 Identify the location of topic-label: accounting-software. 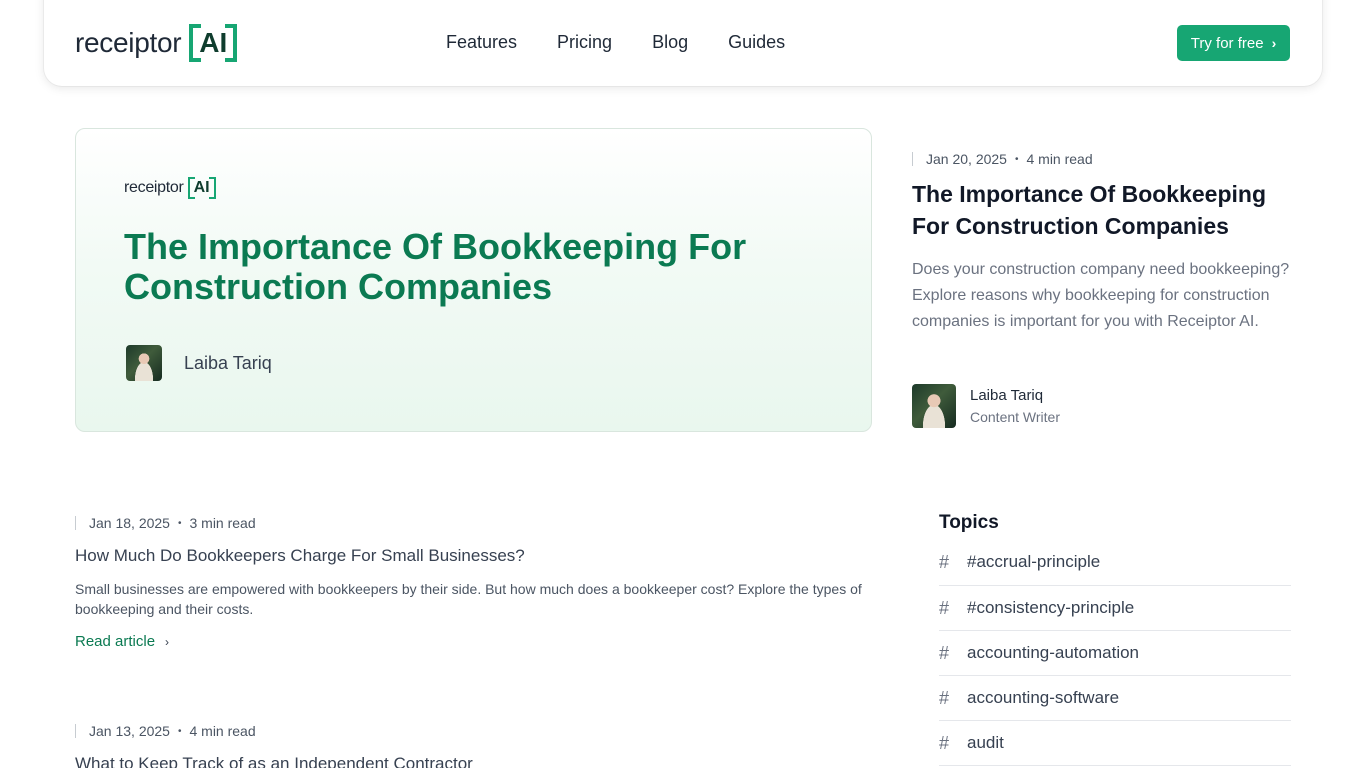
(1043, 697).